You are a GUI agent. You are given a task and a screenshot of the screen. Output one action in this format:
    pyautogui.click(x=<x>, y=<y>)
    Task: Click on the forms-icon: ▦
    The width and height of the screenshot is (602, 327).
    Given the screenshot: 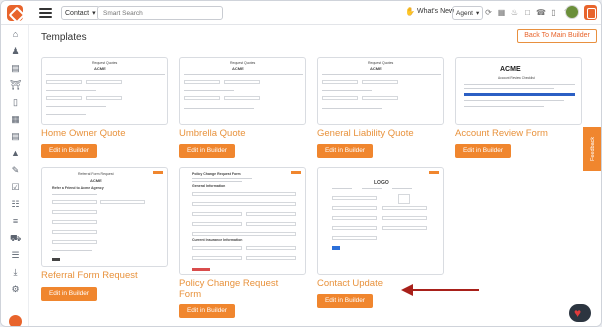 What is the action you would take?
    pyautogui.click(x=15, y=119)
    